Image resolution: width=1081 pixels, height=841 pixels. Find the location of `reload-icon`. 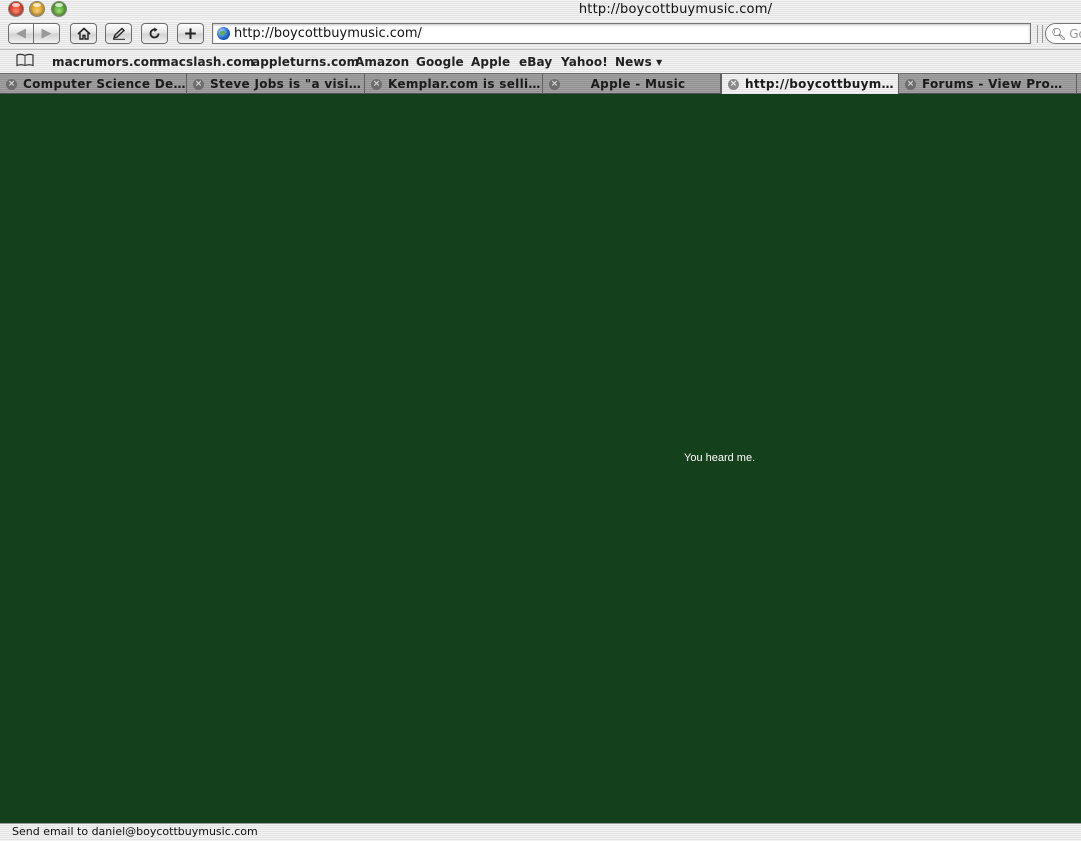

reload-icon is located at coordinates (154, 33).